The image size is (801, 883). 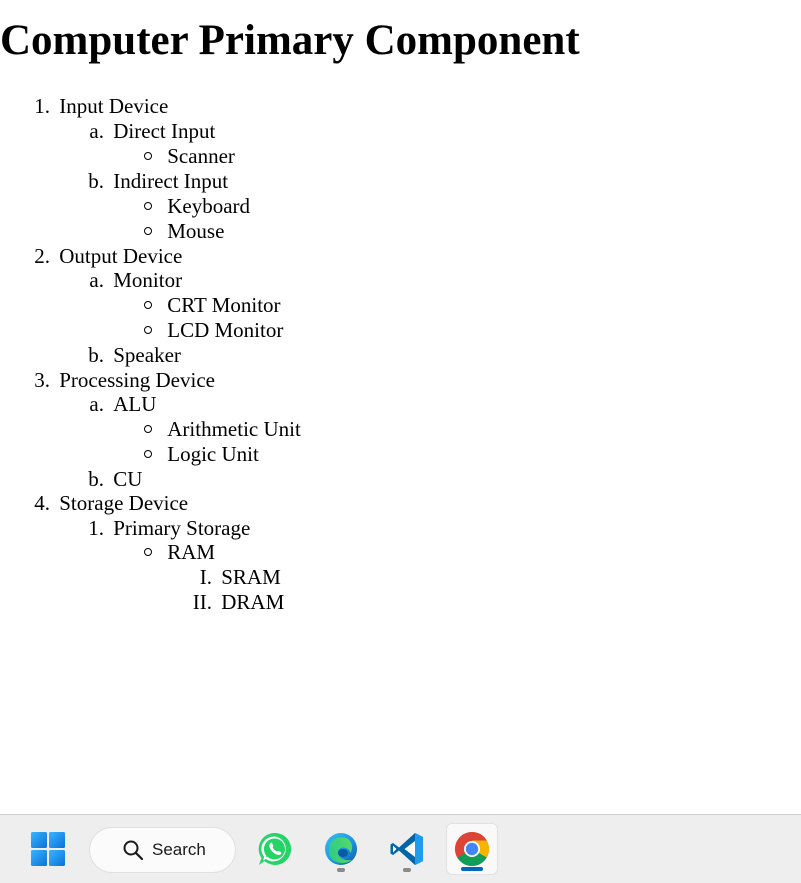 What do you see at coordinates (78, 404) in the screenshot?
I see `list-item: a. ALU` at bounding box center [78, 404].